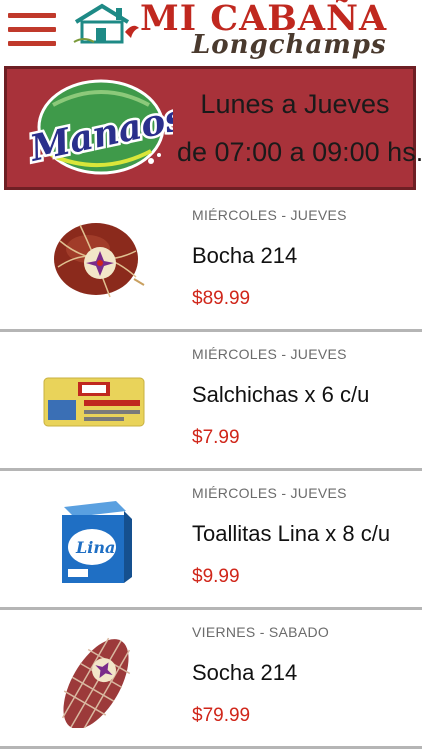 This screenshot has width=422, height=750. Describe the element at coordinates (98, 127) in the screenshot. I see `manaos-logo: Manaos Manaos` at that location.